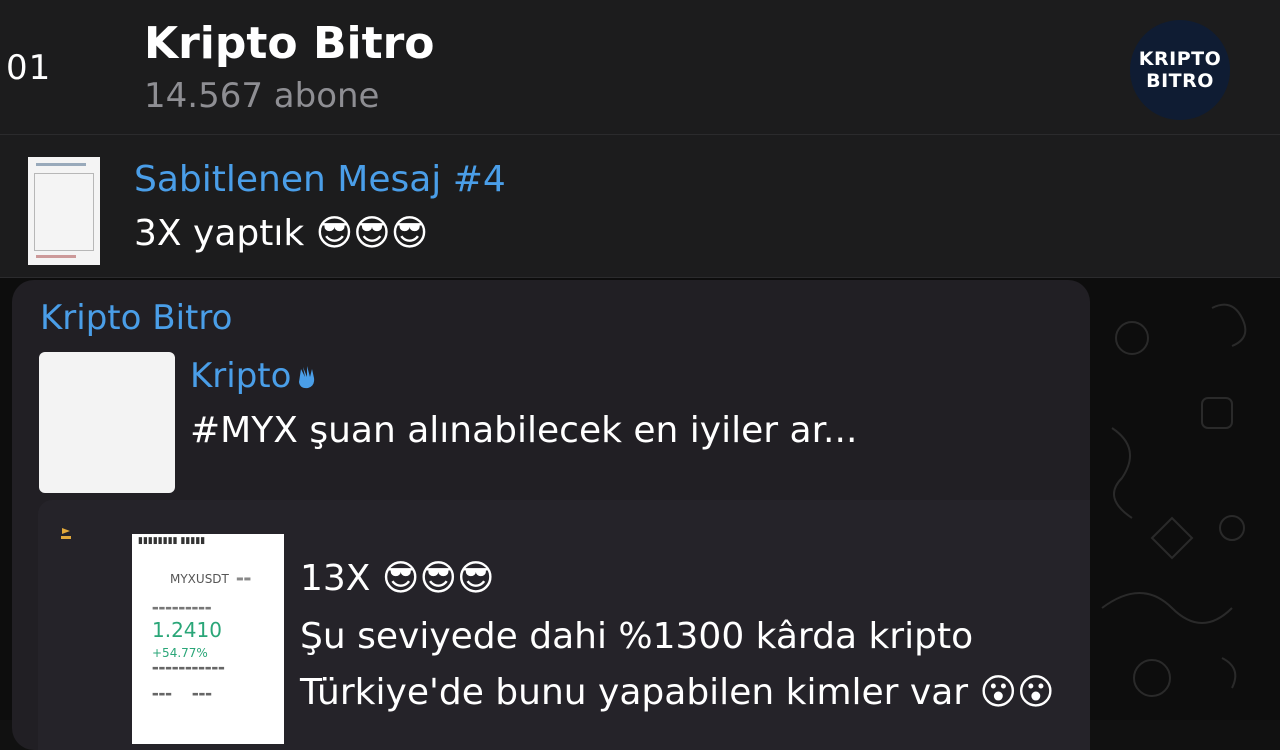  I want to click on screenshot-status-bar: ▮▮▮▮▮▮▮▮ ▮▮▮▮▮, so click(172, 541).